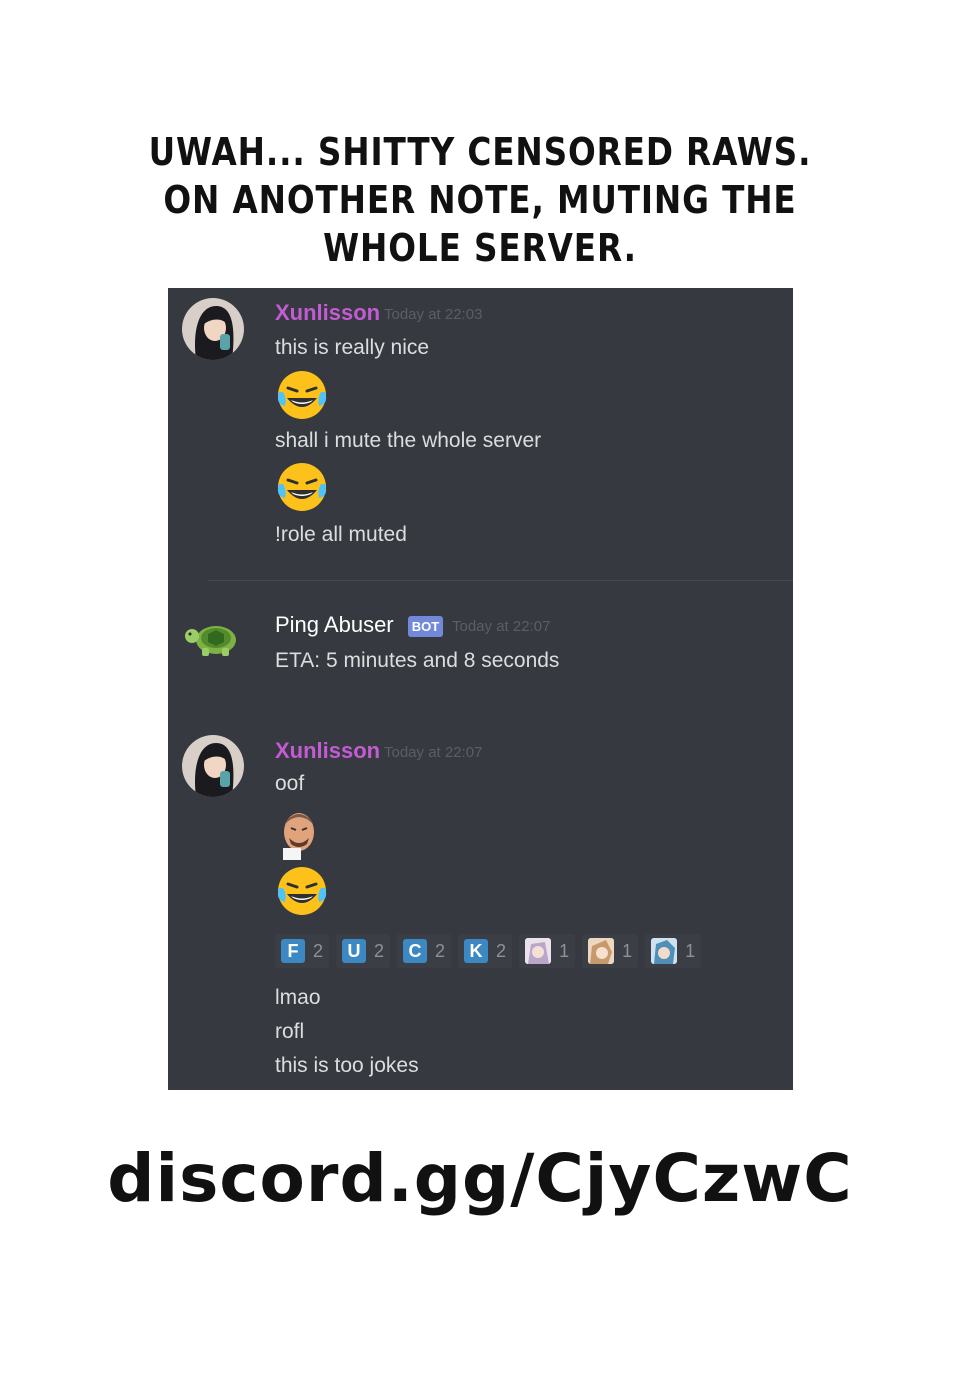 This screenshot has width=960, height=1378. What do you see at coordinates (354, 951) in the screenshot?
I see `letter-u-icon: U` at bounding box center [354, 951].